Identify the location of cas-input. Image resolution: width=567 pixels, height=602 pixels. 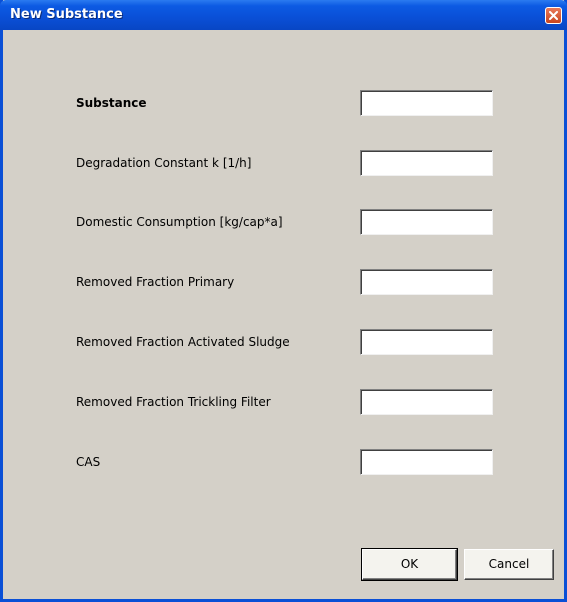
(426, 462).